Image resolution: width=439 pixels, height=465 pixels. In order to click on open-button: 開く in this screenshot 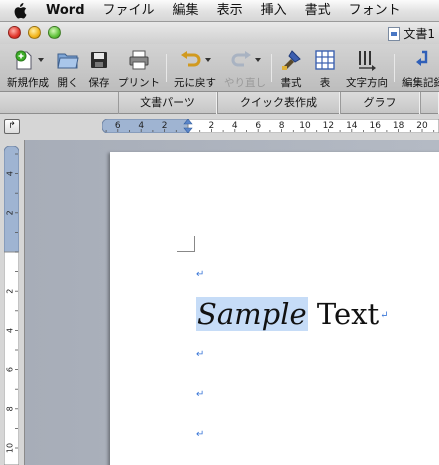, I will do `click(68, 70)`.